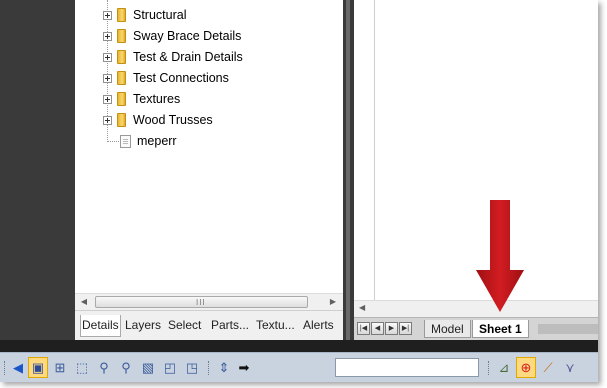 The width and height of the screenshot is (607, 388). What do you see at coordinates (504, 368) in the screenshot?
I see `snap-perpendicular-icon: ⊿` at bounding box center [504, 368].